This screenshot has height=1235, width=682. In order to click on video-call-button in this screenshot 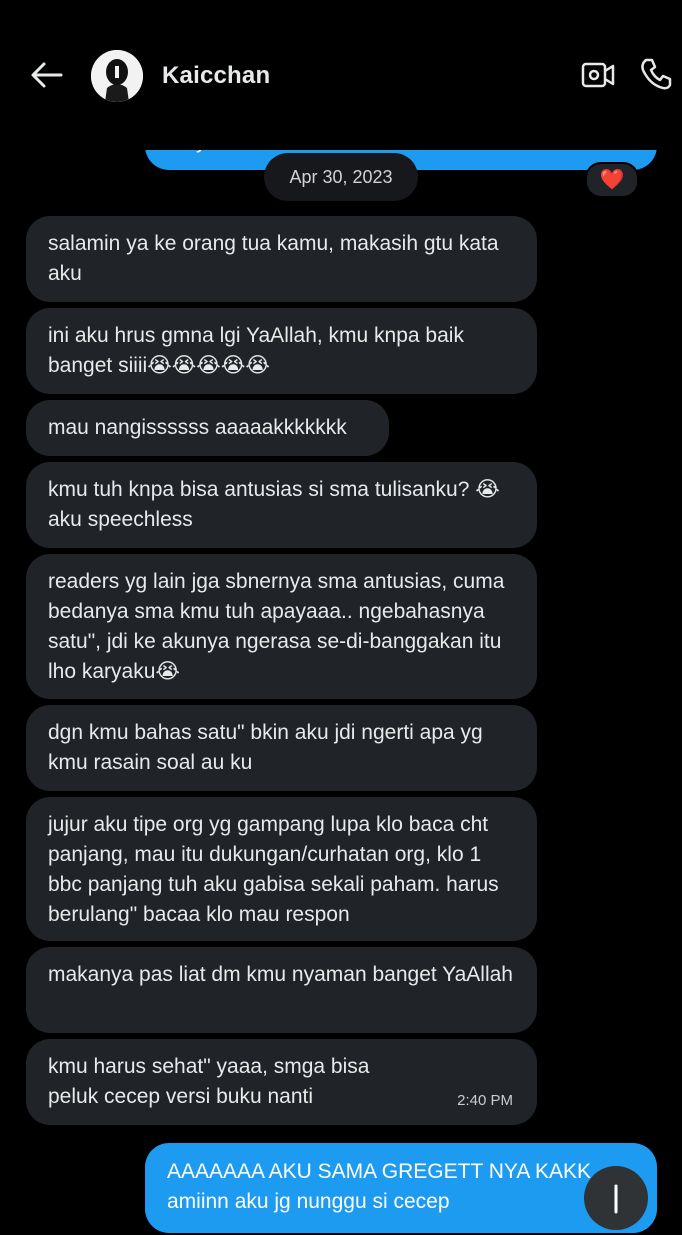, I will do `click(598, 75)`.